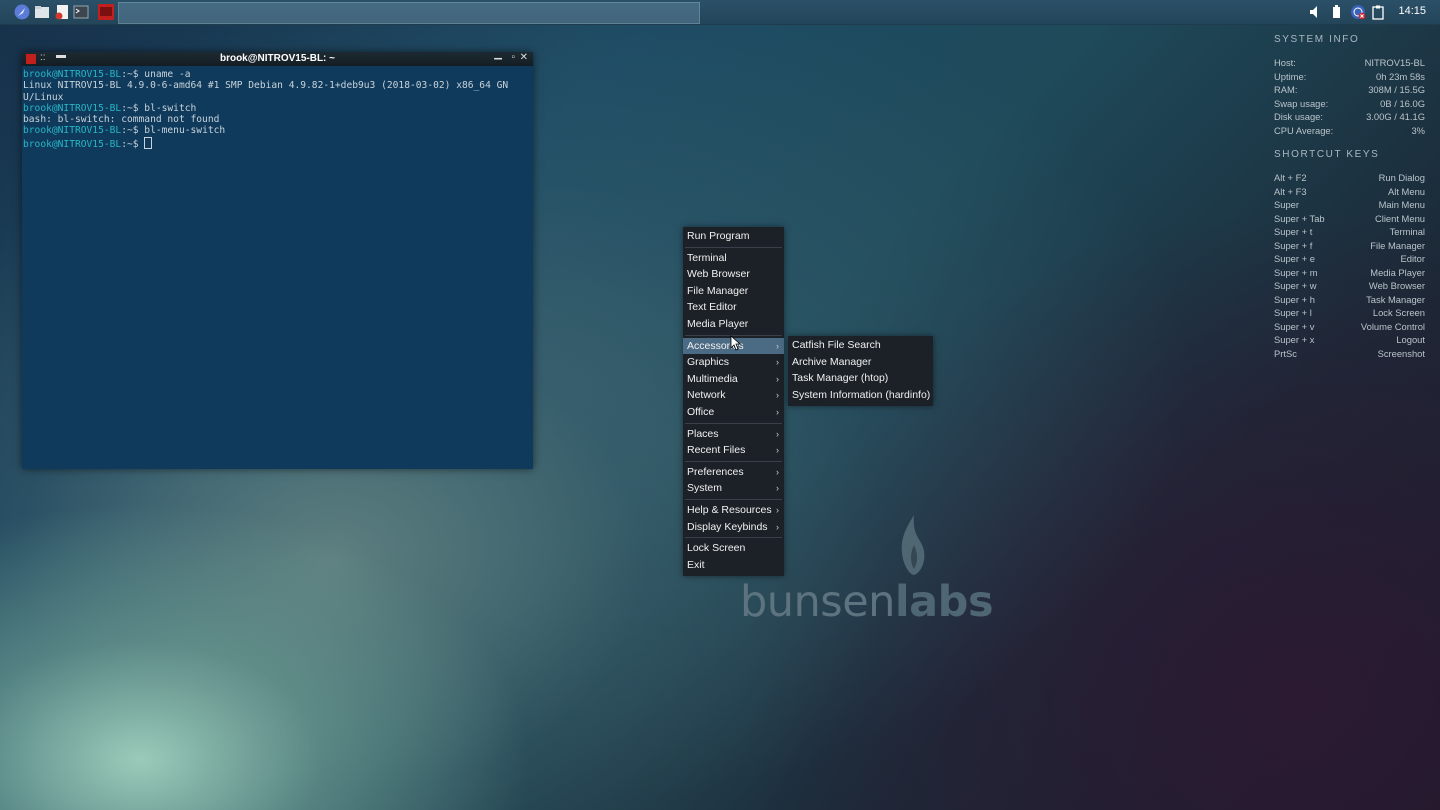 Image resolution: width=1440 pixels, height=810 pixels. Describe the element at coordinates (1412, 11) in the screenshot. I see `clock: 14:15` at that location.